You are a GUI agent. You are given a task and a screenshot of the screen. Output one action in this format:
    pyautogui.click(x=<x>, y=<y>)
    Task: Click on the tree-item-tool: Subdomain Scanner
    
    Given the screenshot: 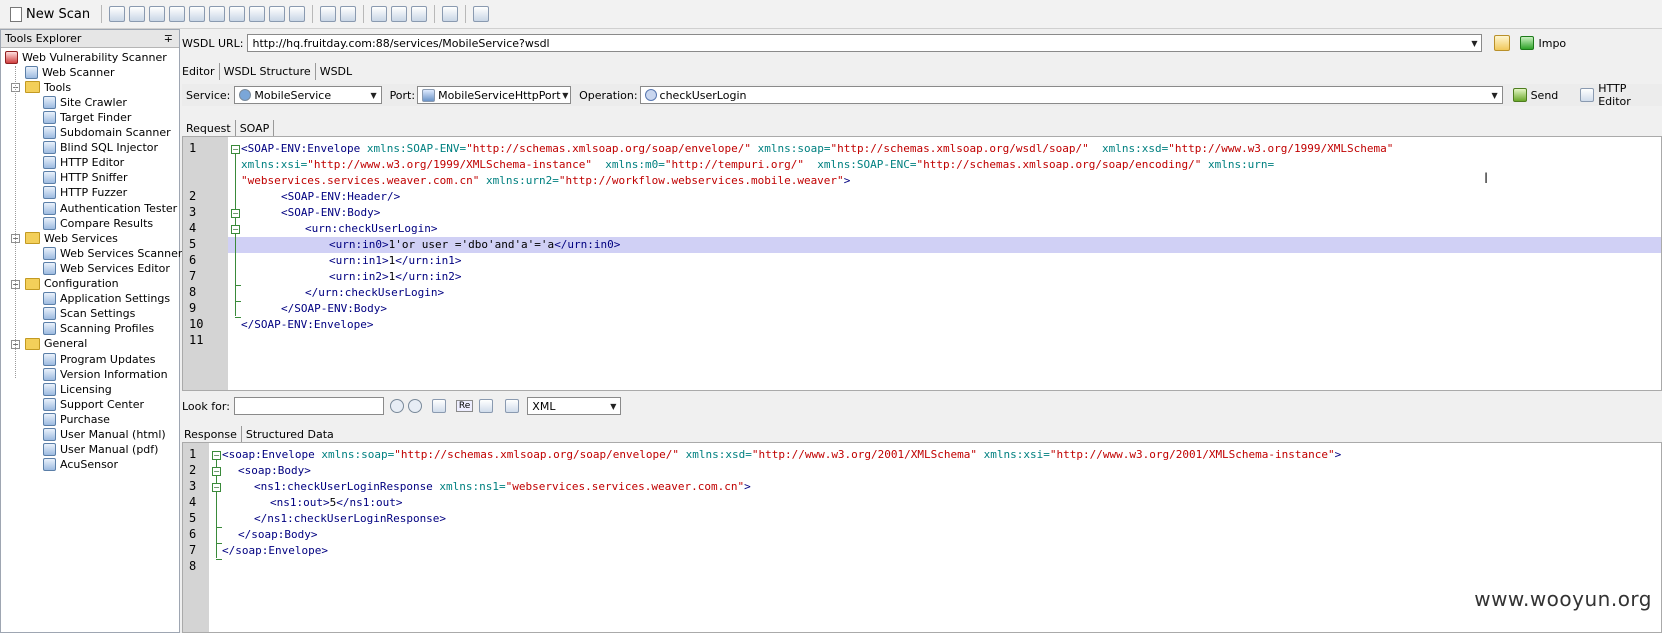 What is the action you would take?
    pyautogui.click(x=107, y=133)
    